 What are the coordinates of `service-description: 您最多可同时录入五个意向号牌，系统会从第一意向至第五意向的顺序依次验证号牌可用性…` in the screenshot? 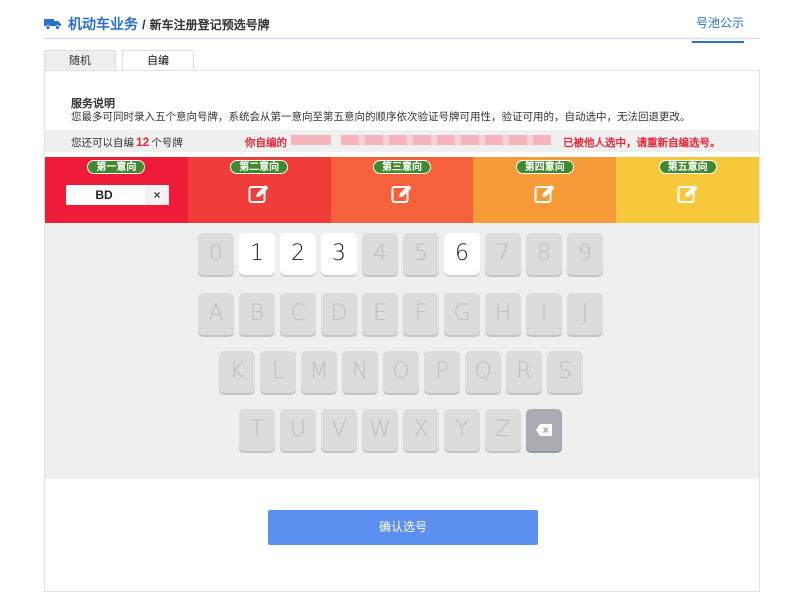 It's located at (381, 117).